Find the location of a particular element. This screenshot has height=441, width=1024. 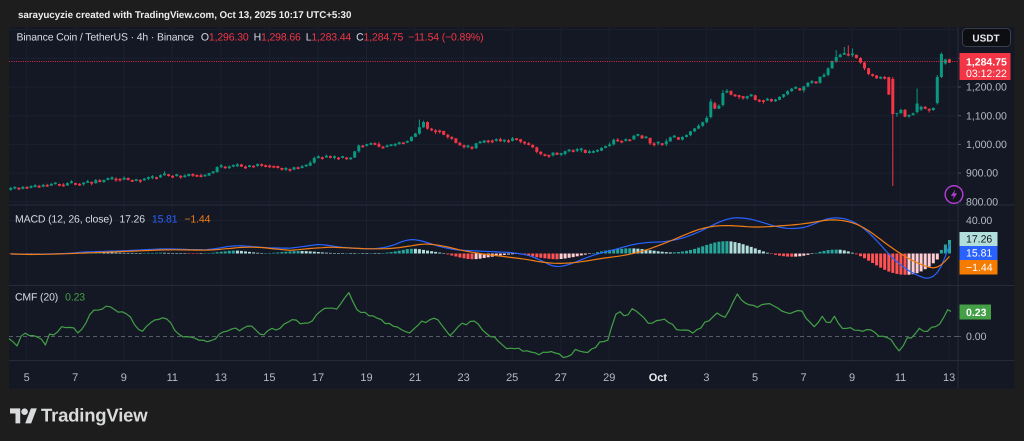

svg-text: 3 is located at coordinates (706, 378).